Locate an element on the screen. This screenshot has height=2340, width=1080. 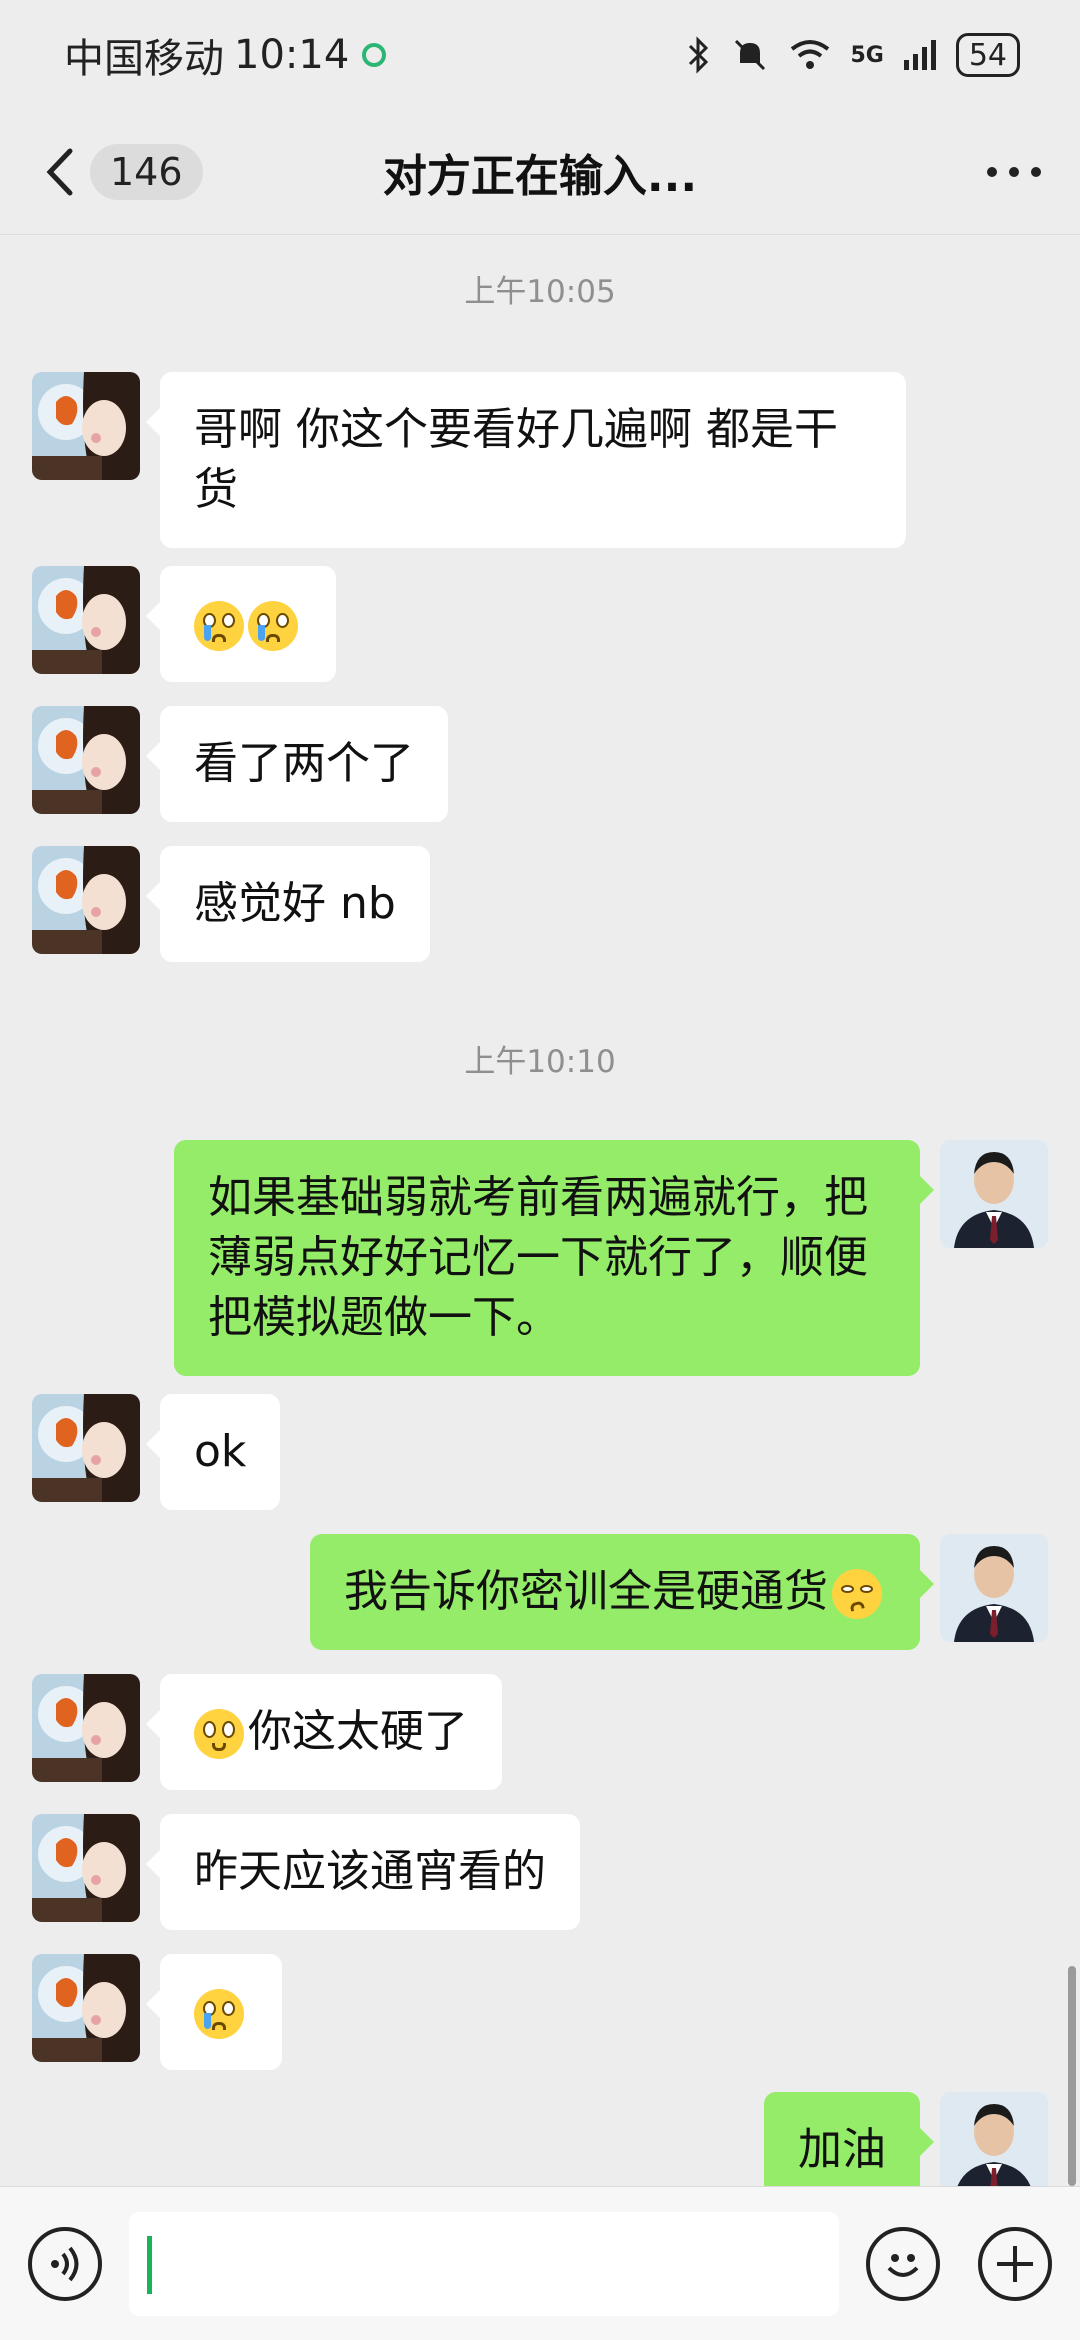
timestamp: 上午10:05 is located at coordinates (540, 292).